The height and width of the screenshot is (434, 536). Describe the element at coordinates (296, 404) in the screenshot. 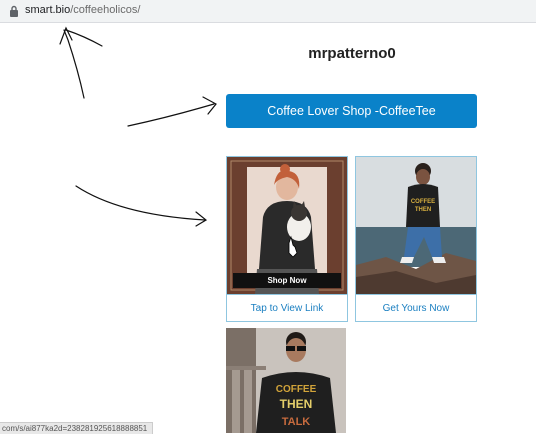

I see `shirt-text-line-2: THEN` at that location.